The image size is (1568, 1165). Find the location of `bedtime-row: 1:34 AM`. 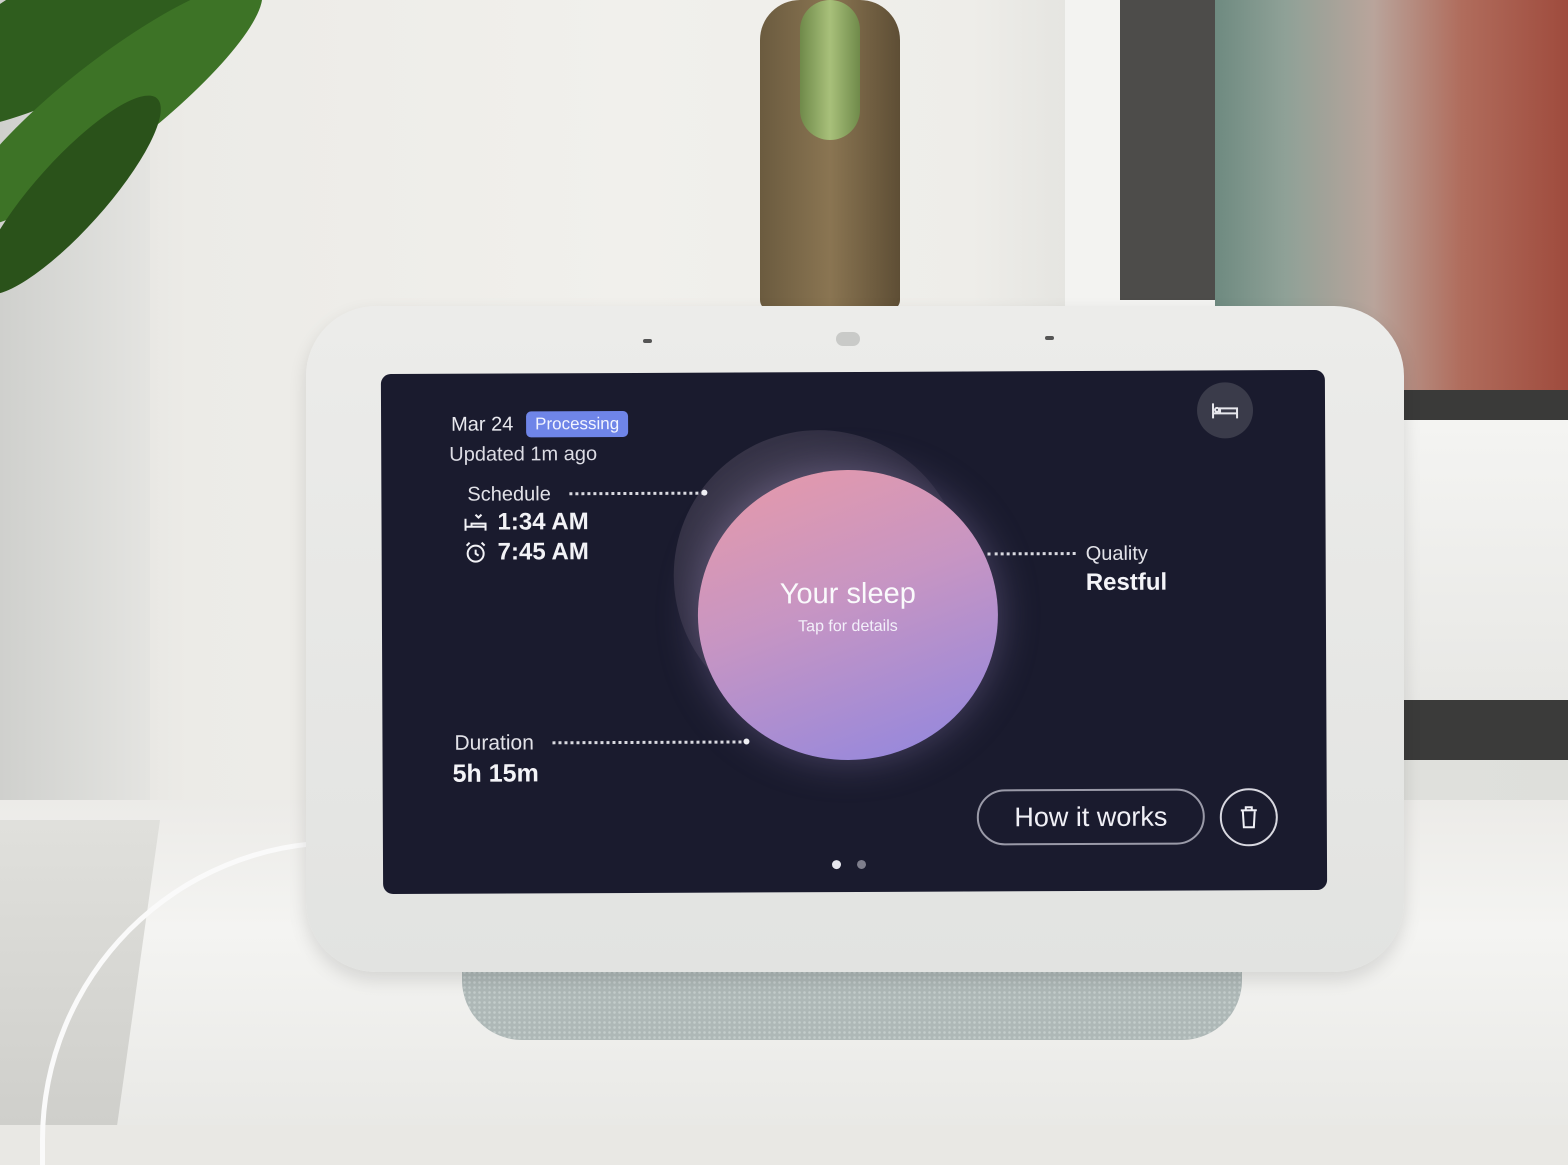

bedtime-row: 1:34 AM is located at coordinates (526, 522).